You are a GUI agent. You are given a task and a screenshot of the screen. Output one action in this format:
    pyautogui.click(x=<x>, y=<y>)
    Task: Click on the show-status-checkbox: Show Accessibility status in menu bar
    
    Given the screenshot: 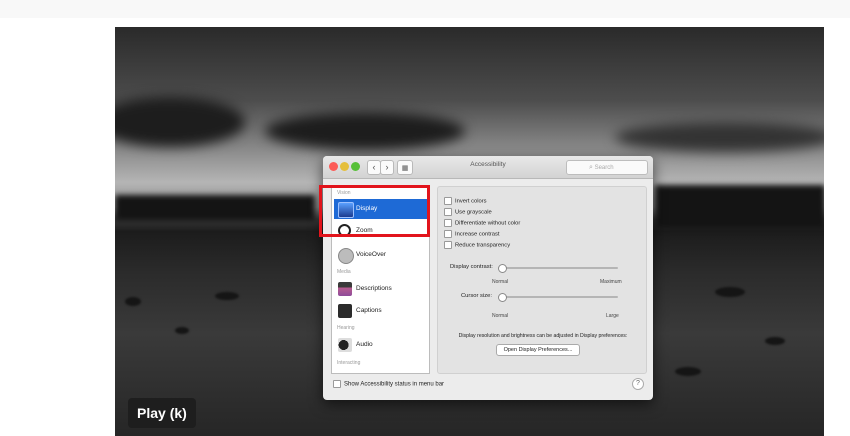 What is the action you would take?
    pyautogui.click(x=388, y=384)
    